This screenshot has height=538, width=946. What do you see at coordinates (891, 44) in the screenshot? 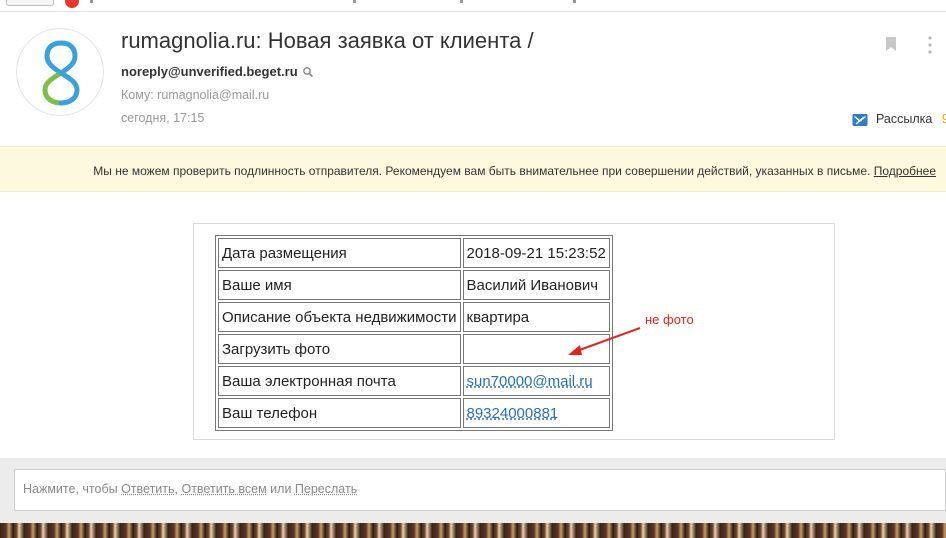
I see `bookmark-icon` at bounding box center [891, 44].